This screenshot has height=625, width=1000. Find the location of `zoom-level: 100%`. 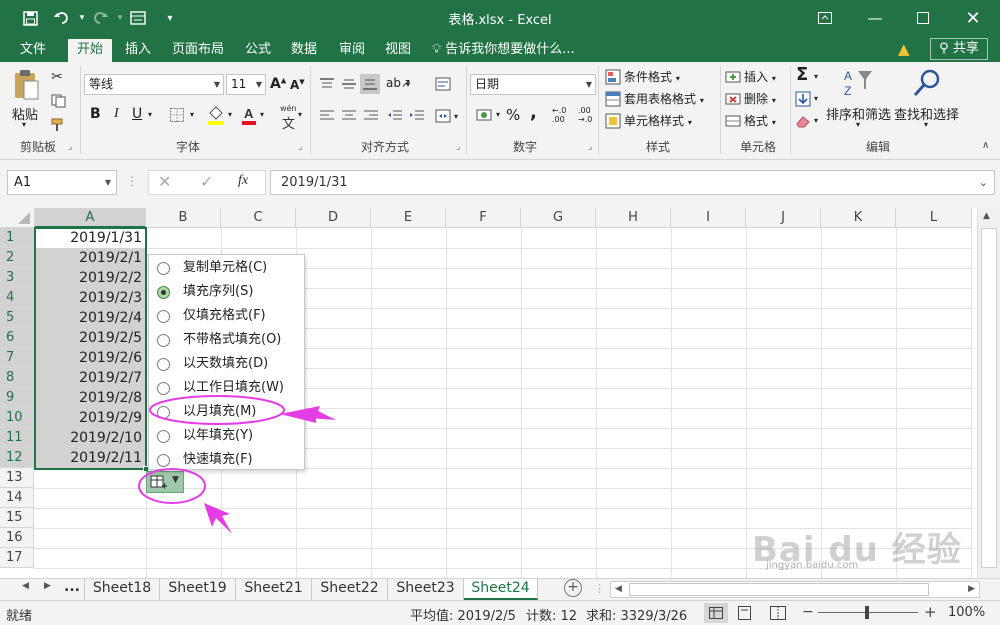

zoom-level: 100% is located at coordinates (966, 612).